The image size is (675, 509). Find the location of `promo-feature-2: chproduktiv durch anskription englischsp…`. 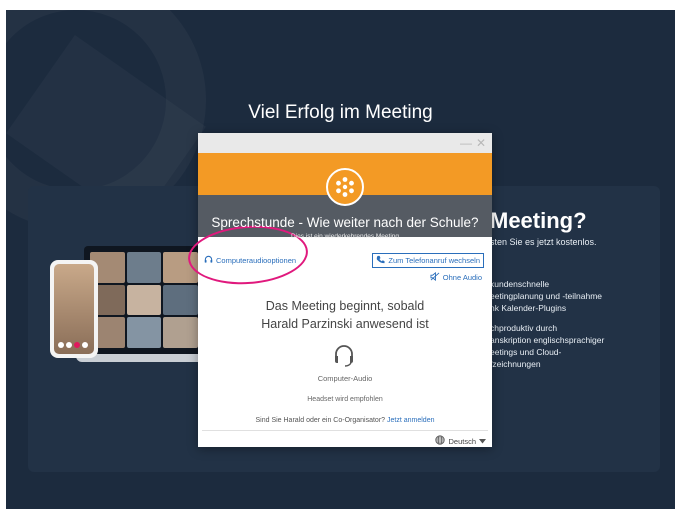

promo-feature-2: chproduktiv durch anskription englischsp… is located at coordinates (575, 346).